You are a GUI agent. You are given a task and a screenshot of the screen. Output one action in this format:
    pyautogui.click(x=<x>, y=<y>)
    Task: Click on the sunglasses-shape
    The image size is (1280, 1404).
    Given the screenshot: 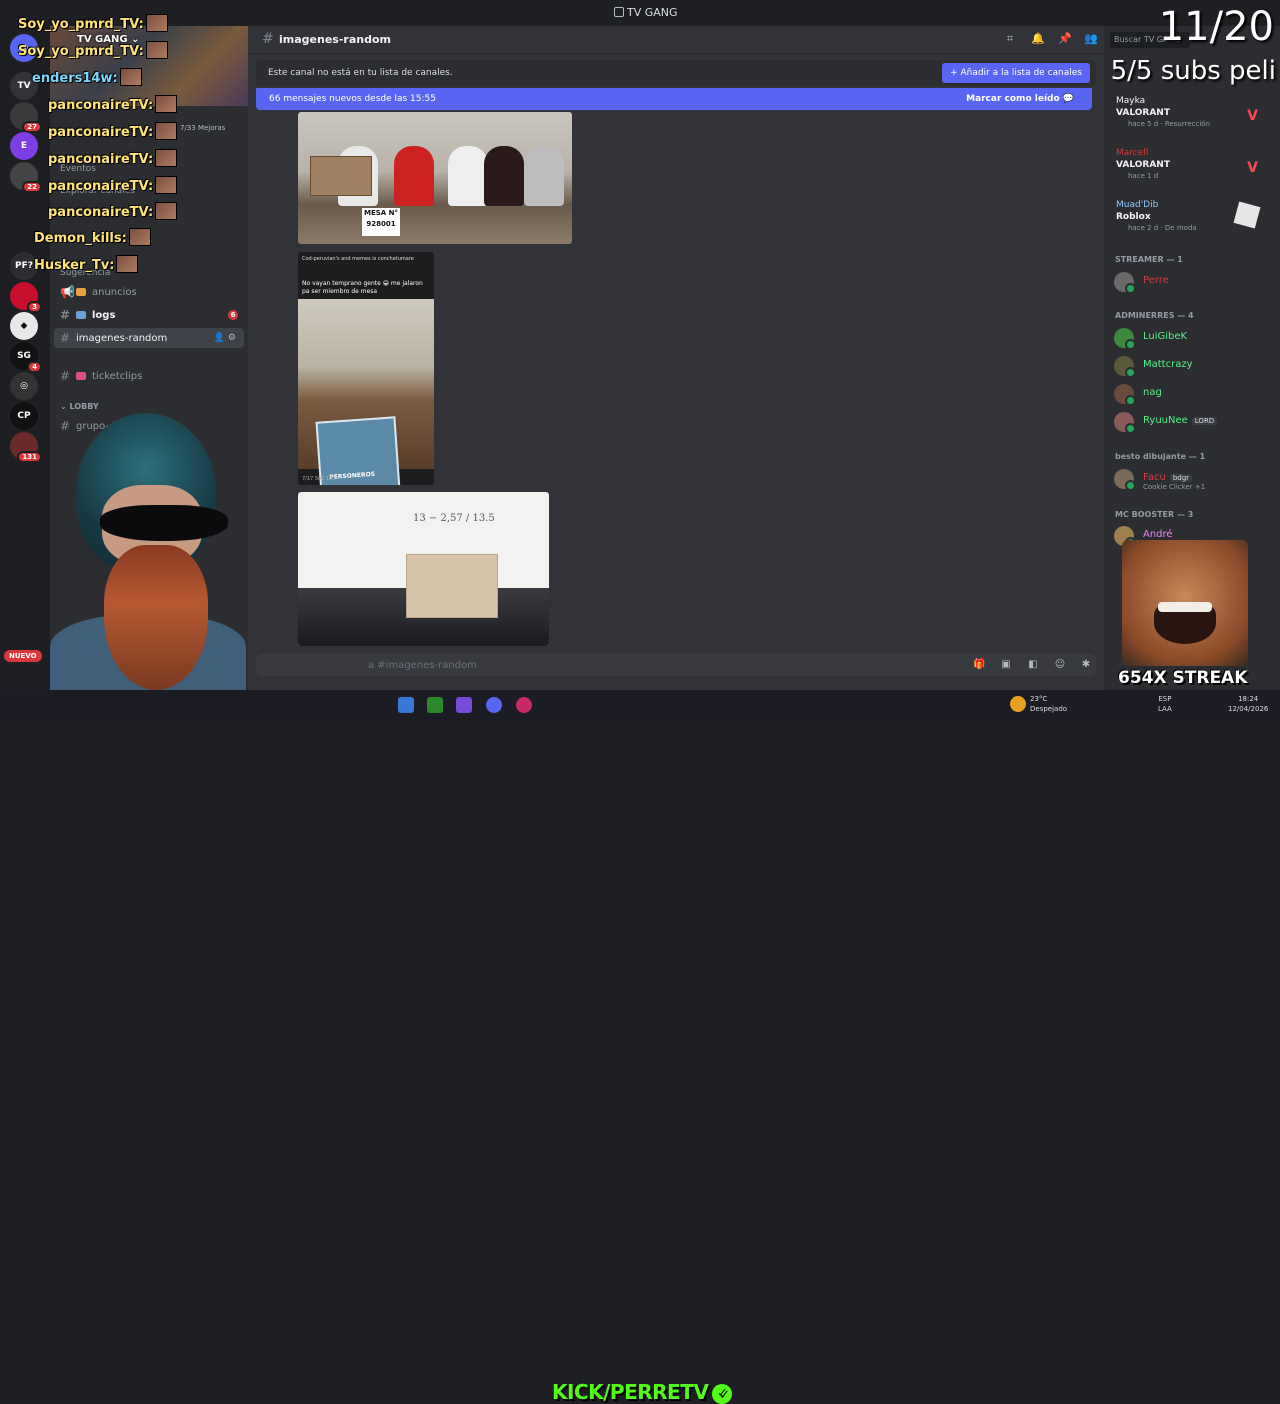 What is the action you would take?
    pyautogui.click(x=164, y=523)
    